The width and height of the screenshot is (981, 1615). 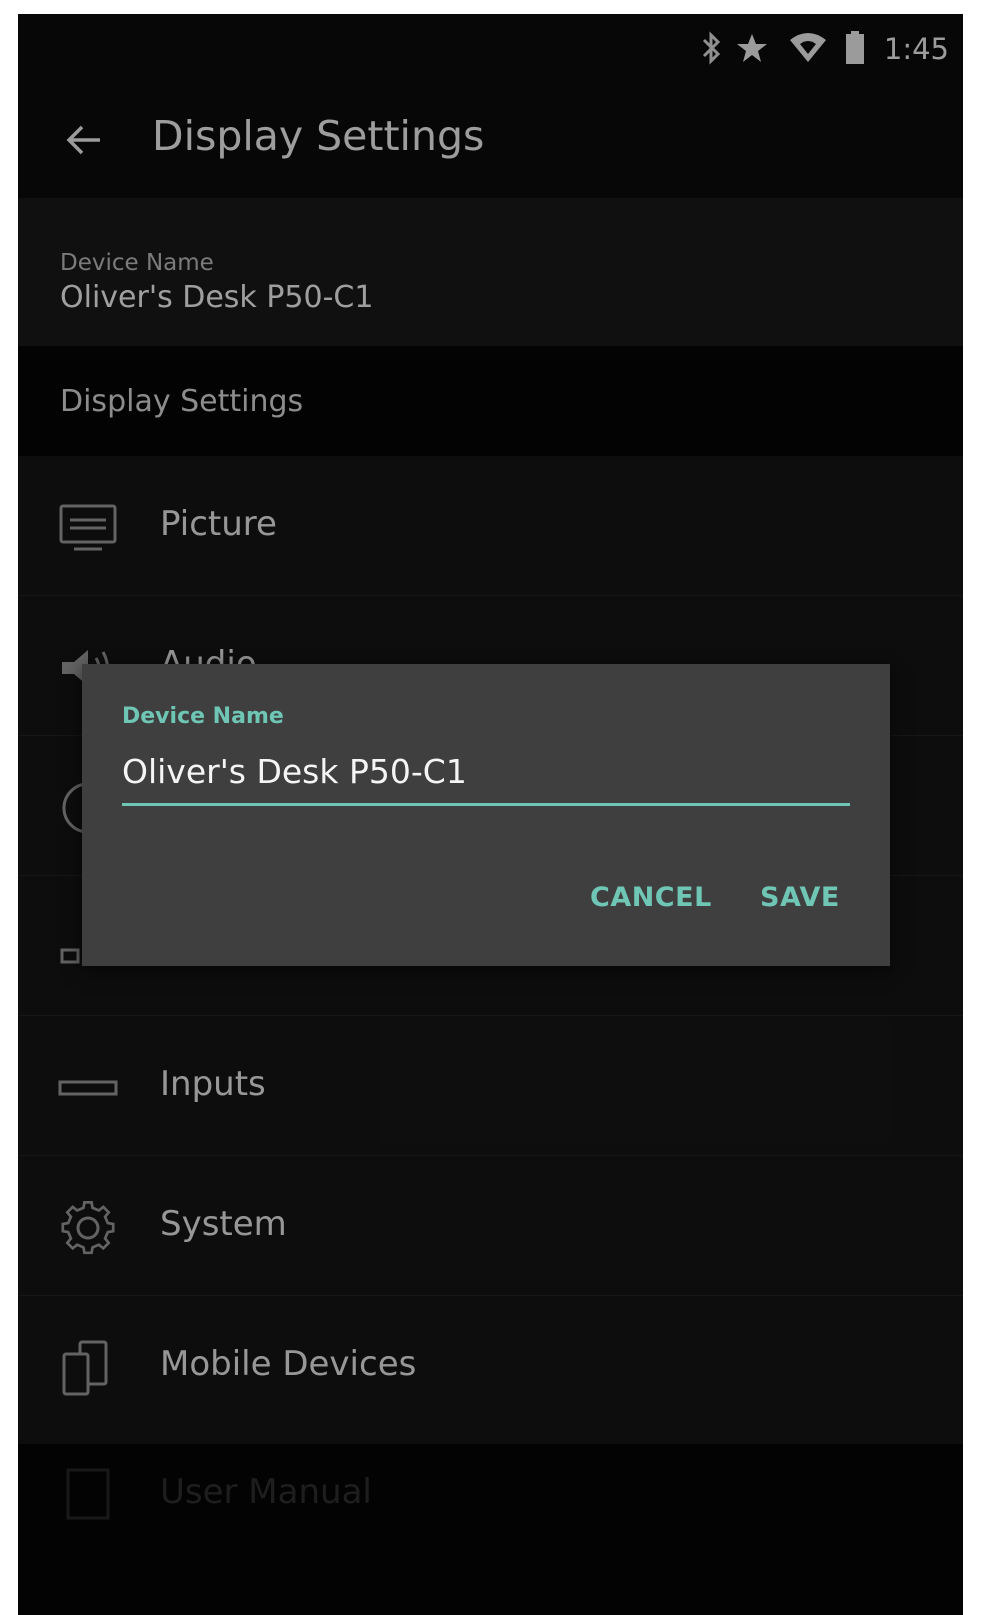 What do you see at coordinates (486, 776) in the screenshot?
I see `device-name-input` at bounding box center [486, 776].